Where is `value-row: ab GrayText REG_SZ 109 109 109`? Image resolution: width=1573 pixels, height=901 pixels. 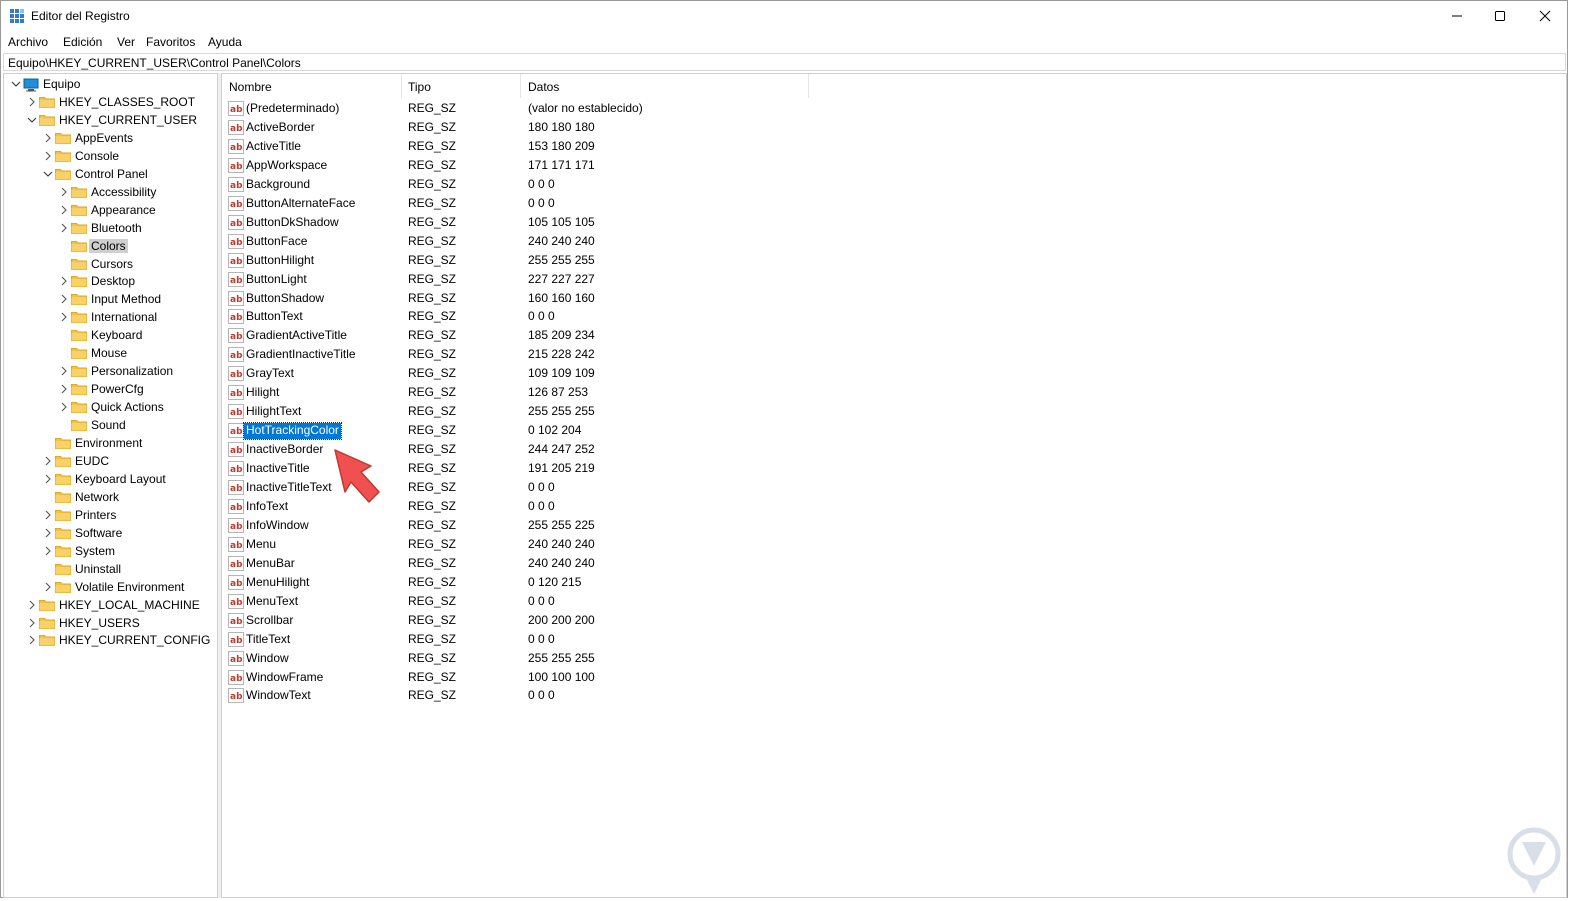 value-row: ab GrayText REG_SZ 109 109 109 is located at coordinates (894, 373).